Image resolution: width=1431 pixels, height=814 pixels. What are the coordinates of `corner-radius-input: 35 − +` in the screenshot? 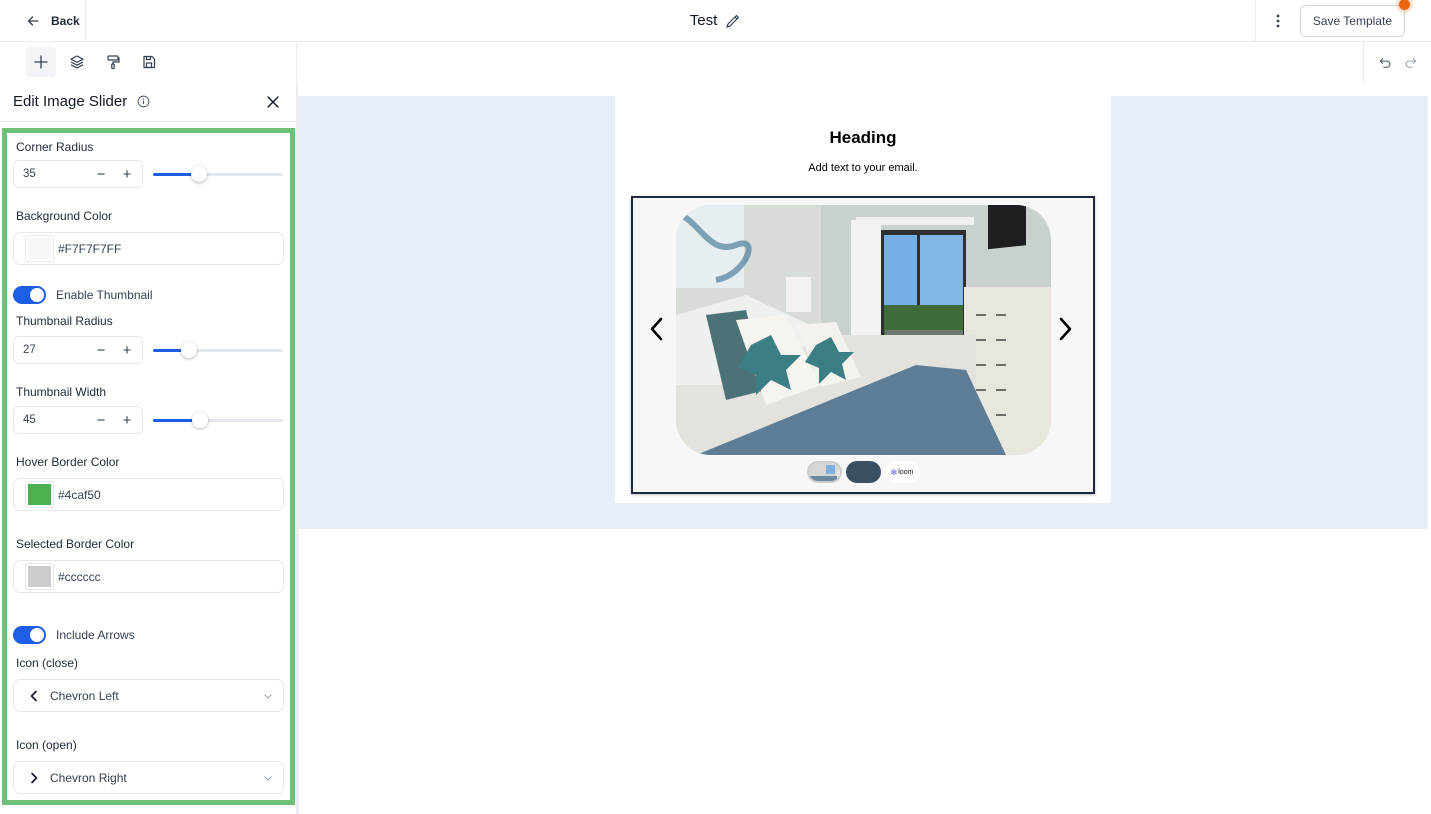 It's located at (78, 174).